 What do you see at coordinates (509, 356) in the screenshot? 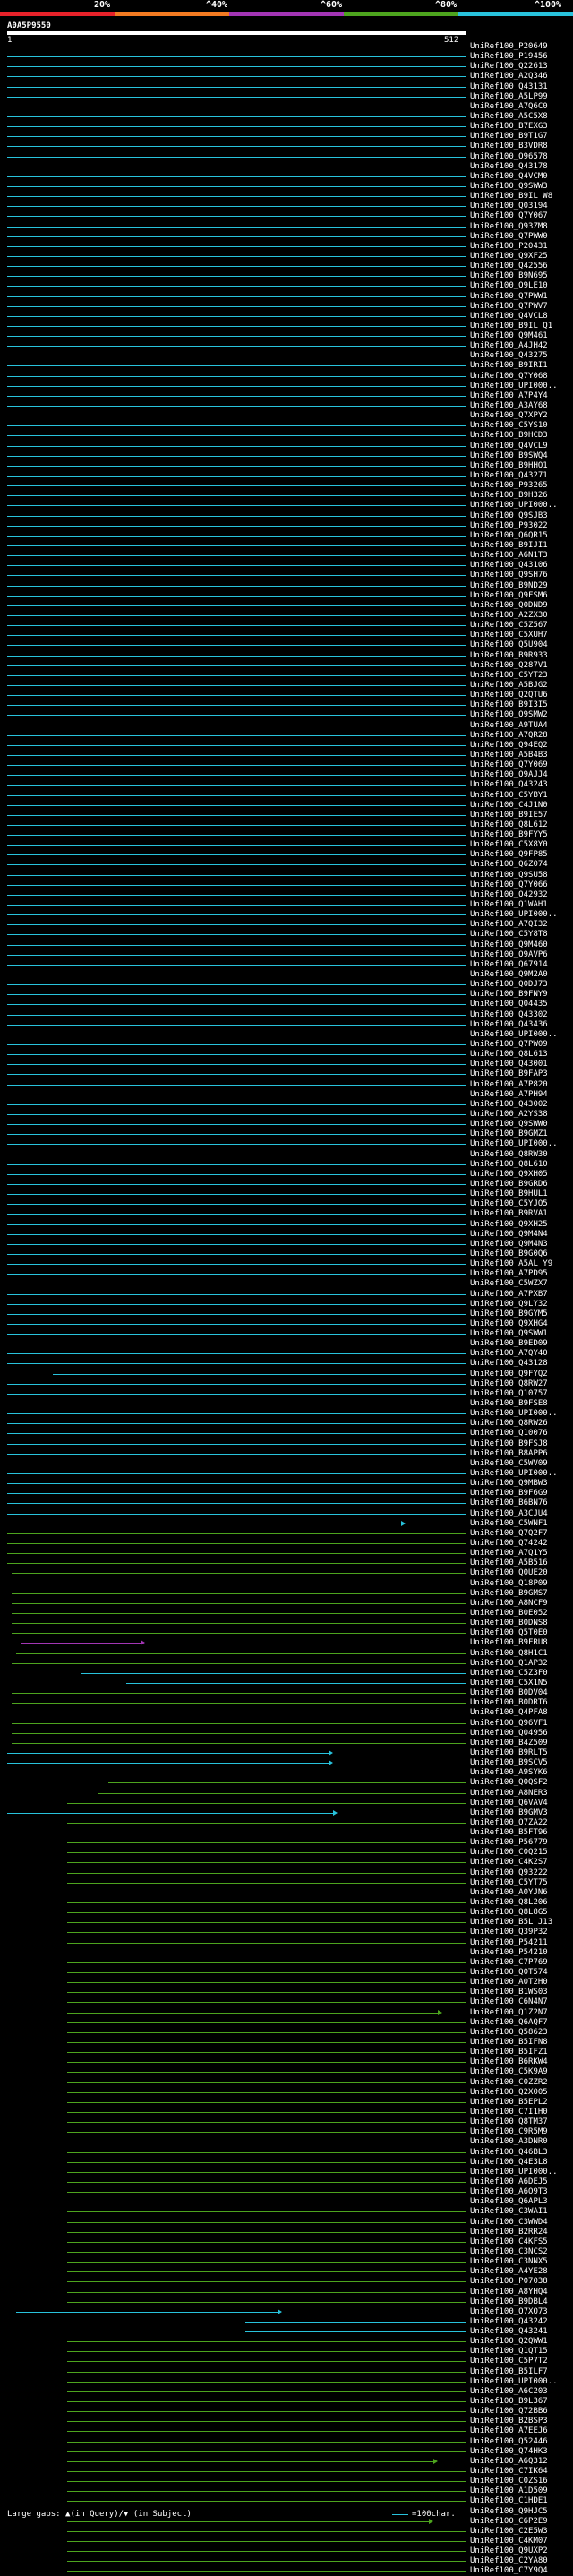
I see `hit-label-link: UniRef100_Q43275` at bounding box center [509, 356].